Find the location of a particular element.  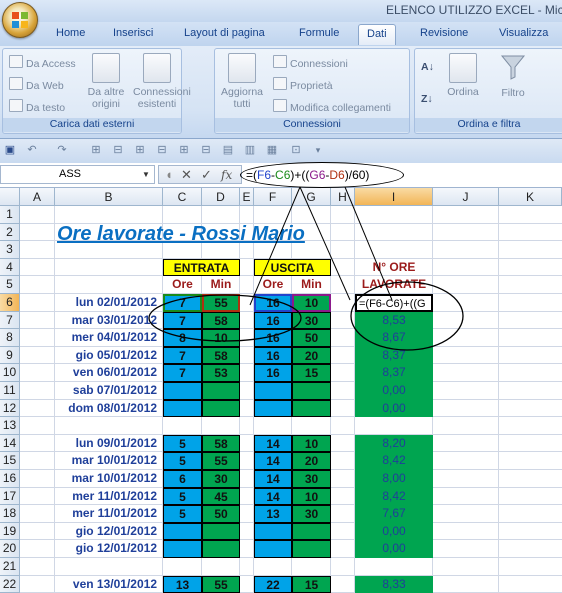

from-web-button: Da Web is located at coordinates (36, 84).